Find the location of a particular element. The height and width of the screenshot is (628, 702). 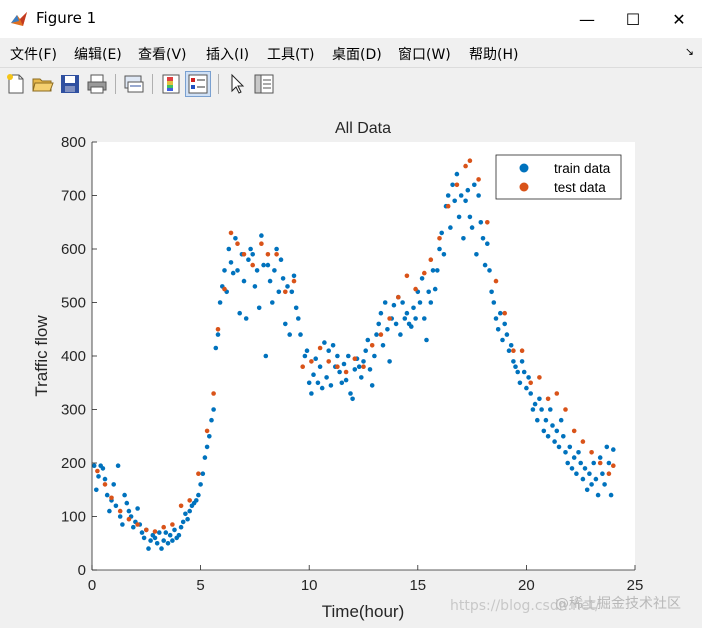

link-plot-icon is located at coordinates (134, 84).